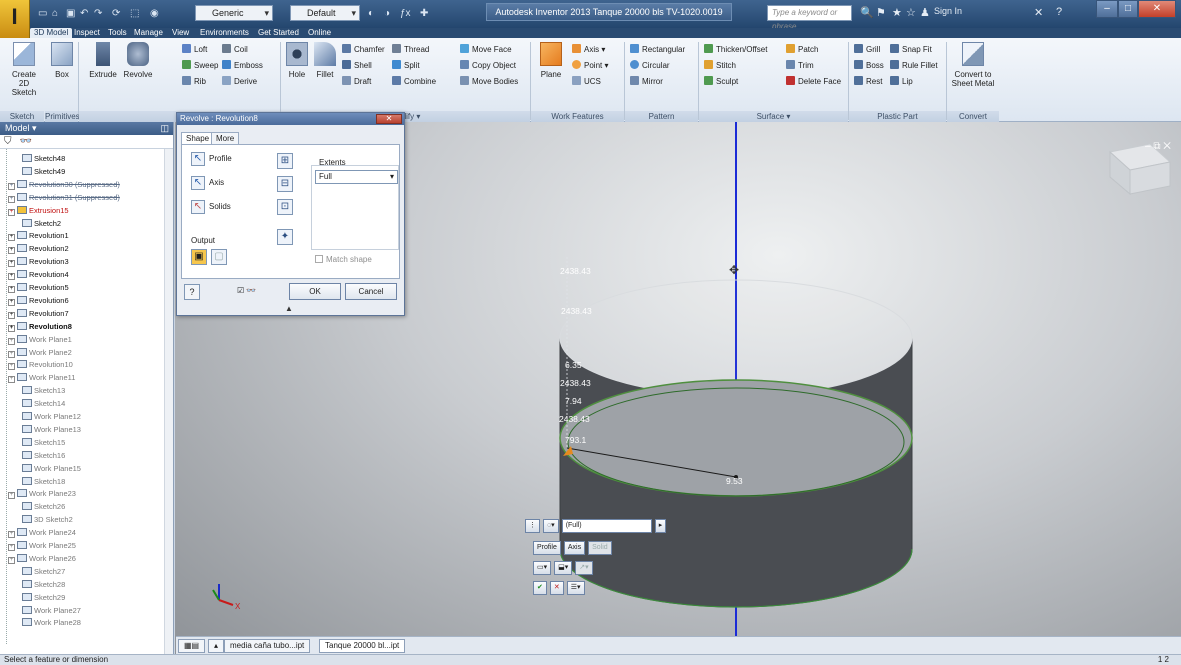 This screenshot has width=1181, height=665. What do you see at coordinates (43, 481) in the screenshot?
I see `browser-node: Sketch18` at bounding box center [43, 481].